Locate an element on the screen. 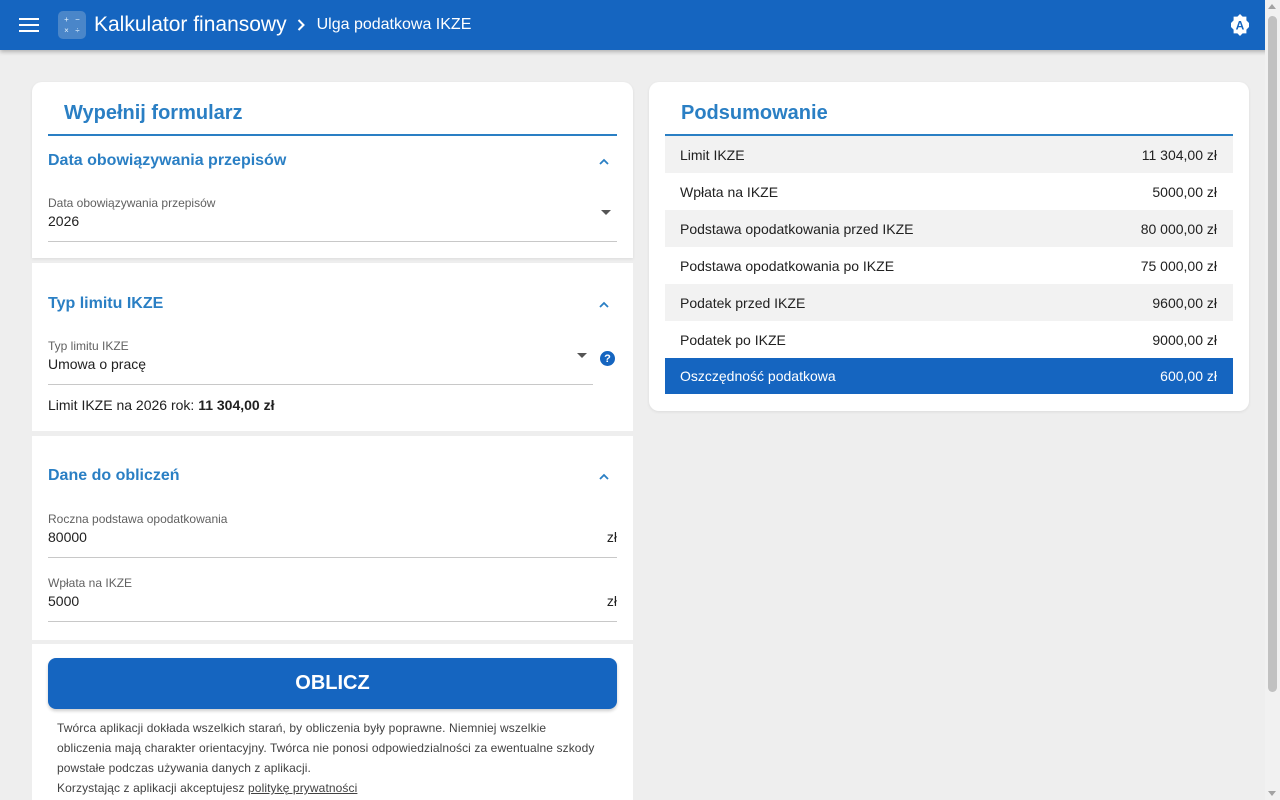 Image resolution: width=1280 pixels, height=800 pixels. accessibility-letter: A is located at coordinates (1240, 26).